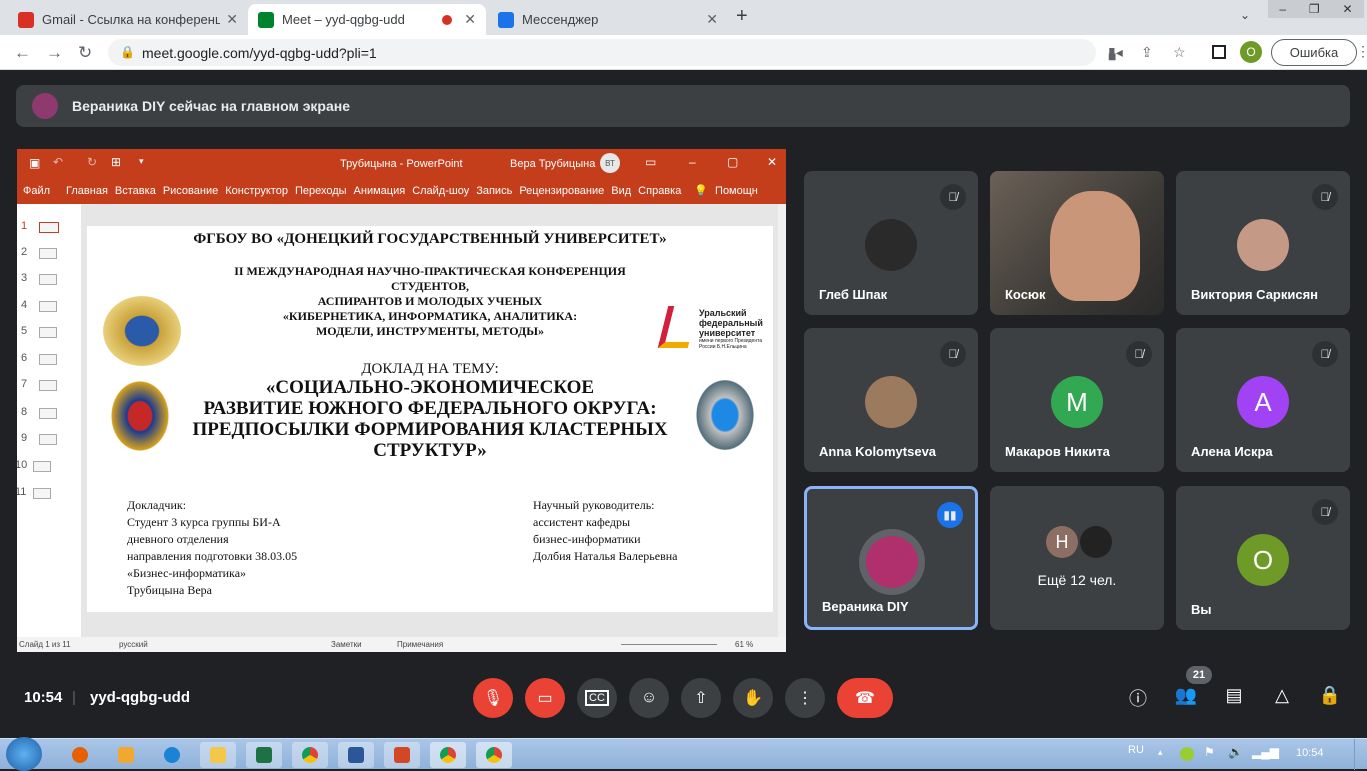 The height and width of the screenshot is (771, 1367). I want to click on reactions-button: ☺, so click(649, 698).